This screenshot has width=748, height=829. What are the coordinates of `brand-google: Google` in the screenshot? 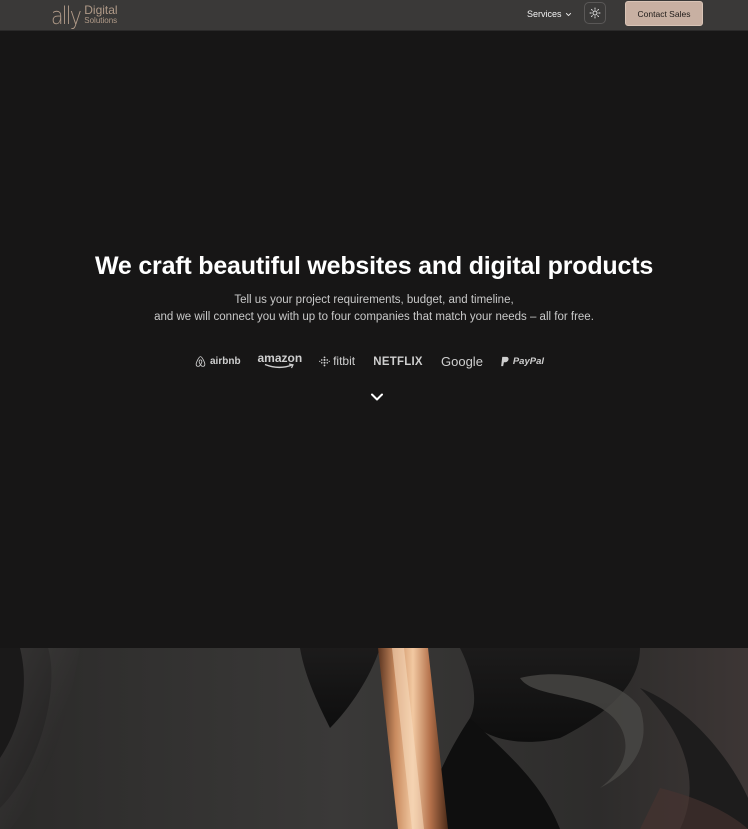 It's located at (462, 361).